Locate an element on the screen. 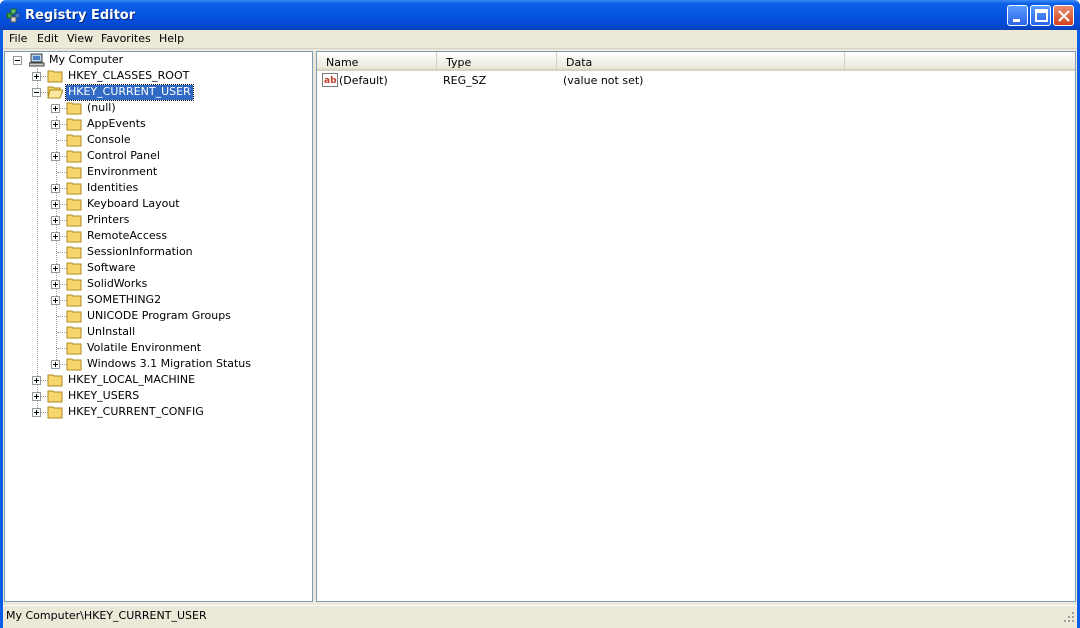 Image resolution: width=1080 pixels, height=628 pixels. maximize-button is located at coordinates (1040, 15).